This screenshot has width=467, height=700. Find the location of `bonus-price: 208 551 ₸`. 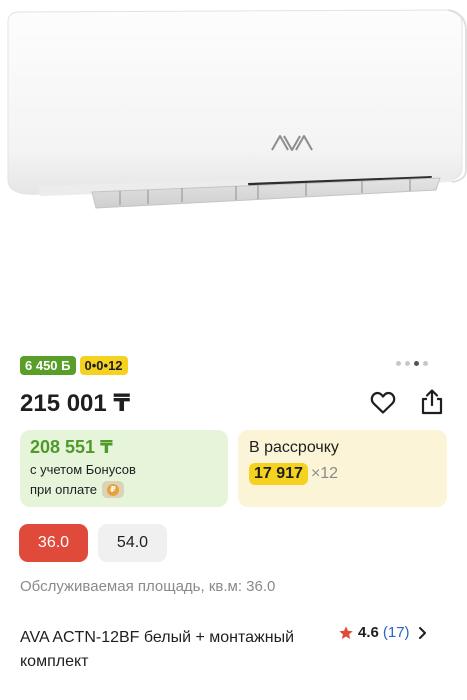

bonus-price: 208 551 ₸ is located at coordinates (71, 447).